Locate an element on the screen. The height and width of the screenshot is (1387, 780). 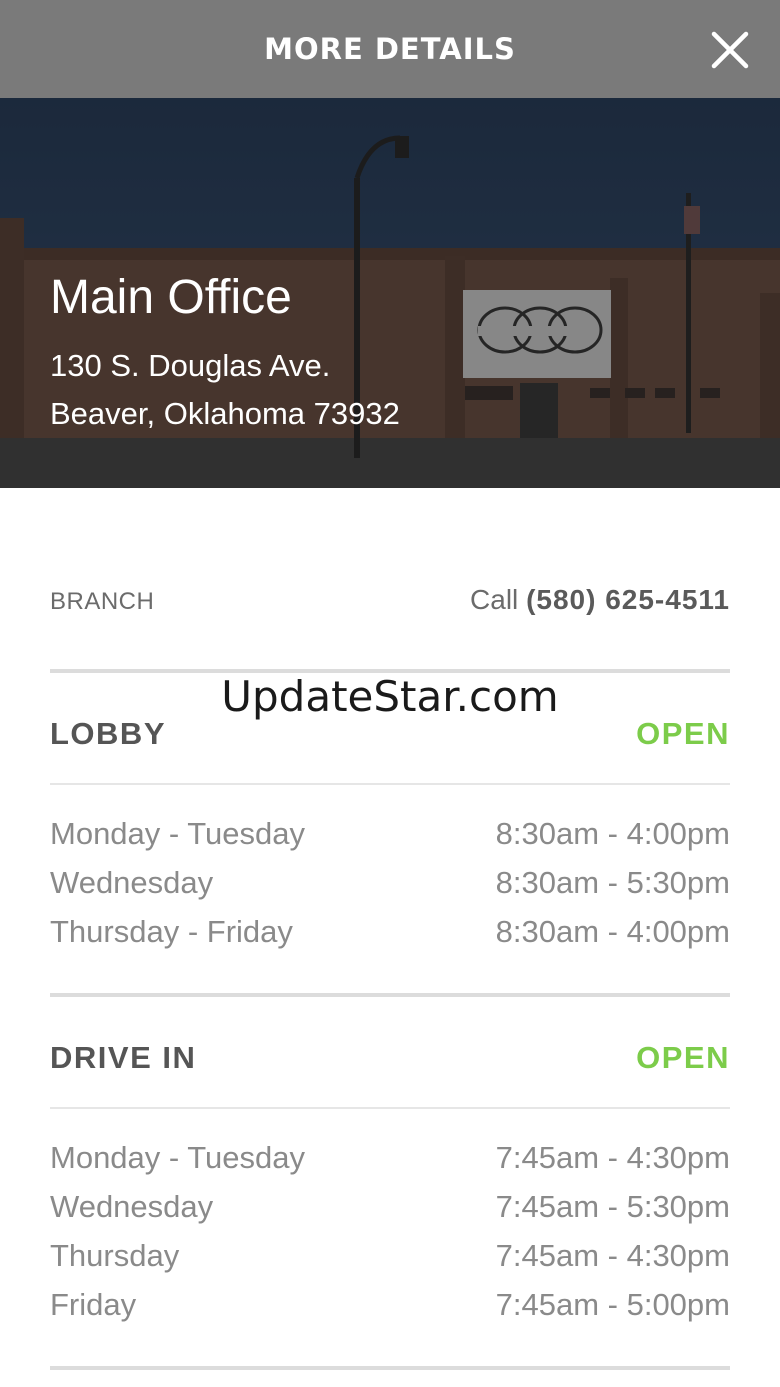
hours-day: Thursday is located at coordinates (115, 1255).